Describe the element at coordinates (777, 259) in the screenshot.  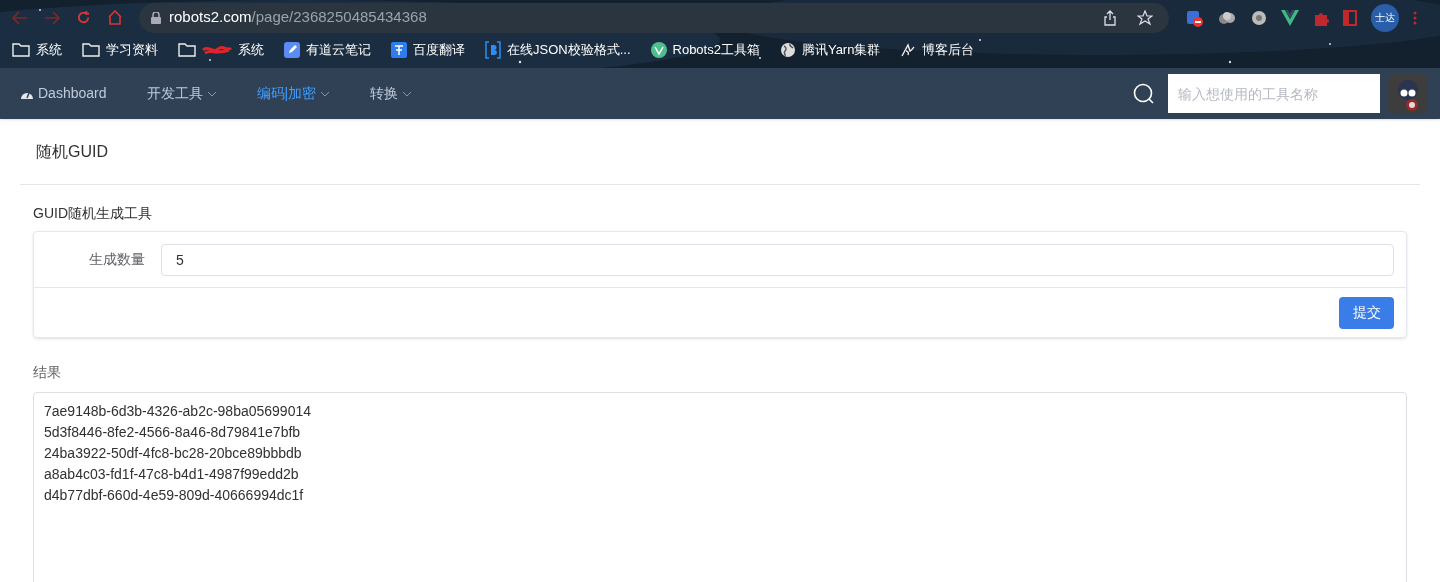
I see `quantity-field: 5` at that location.